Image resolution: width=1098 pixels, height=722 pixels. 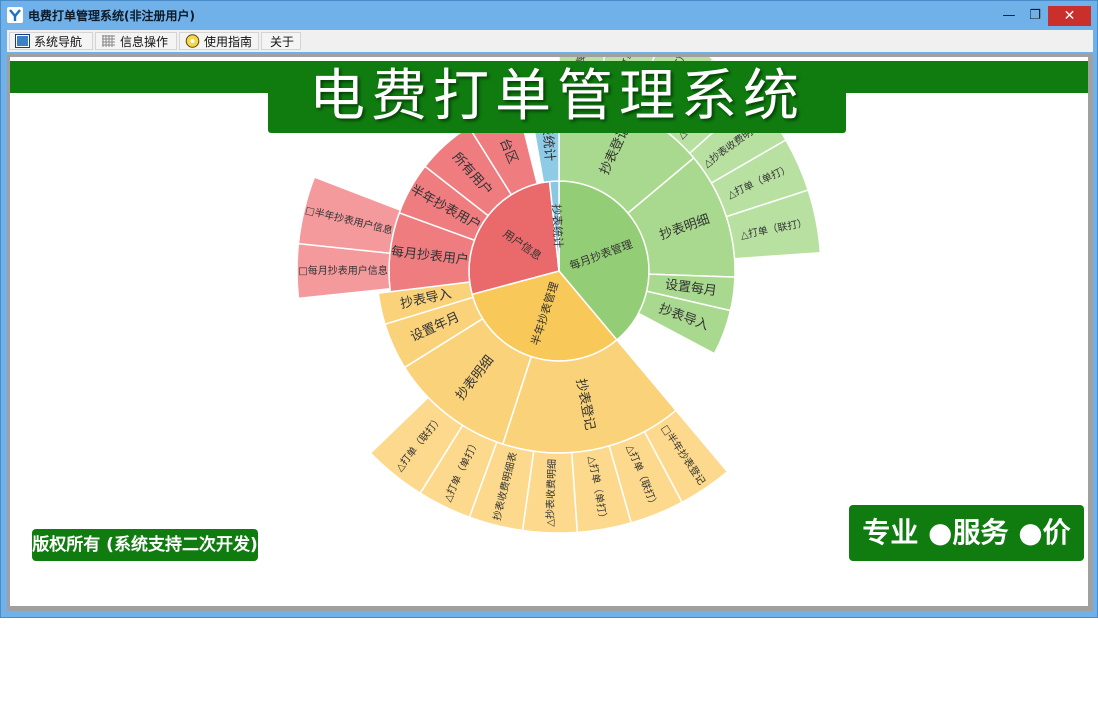 What do you see at coordinates (1069, 16) in the screenshot?
I see `close-button: ✕` at bounding box center [1069, 16].